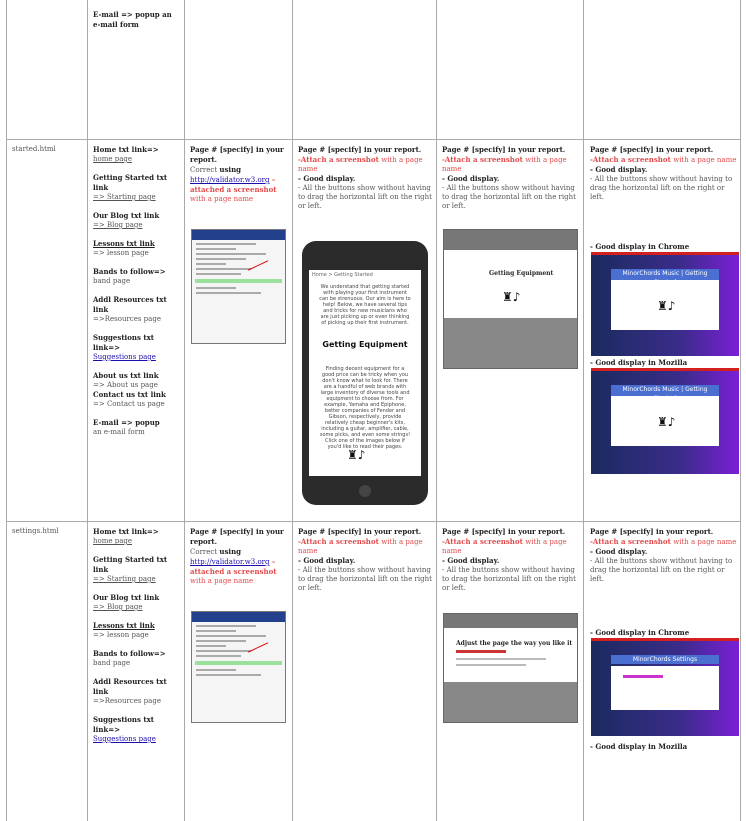 The image size is (746, 821). What do you see at coordinates (129, 404) in the screenshot?
I see `contact-link-target: => Contact us page` at bounding box center [129, 404].